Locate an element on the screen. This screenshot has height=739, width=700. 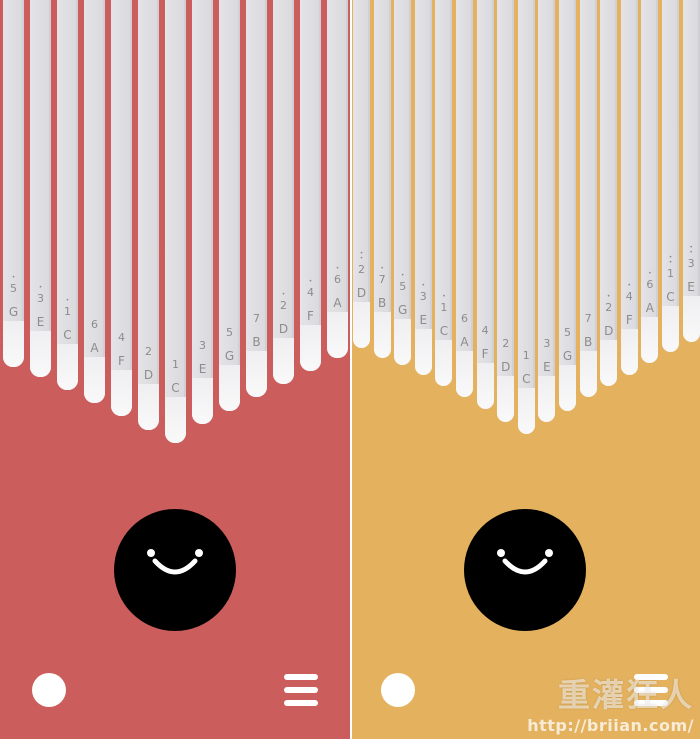
kalimba-tine-5: 4F is located at coordinates (121, 208).